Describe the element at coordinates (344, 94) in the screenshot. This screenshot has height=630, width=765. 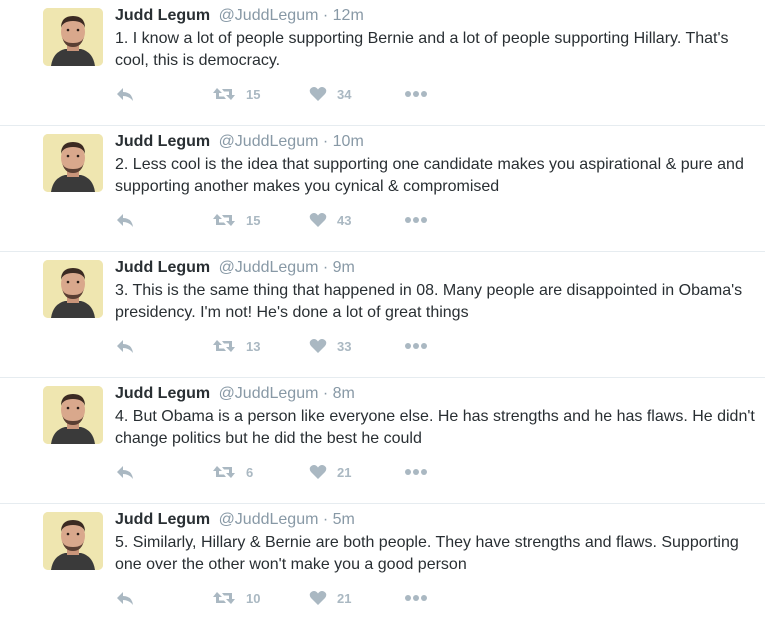
I see `like-count: 34` at that location.